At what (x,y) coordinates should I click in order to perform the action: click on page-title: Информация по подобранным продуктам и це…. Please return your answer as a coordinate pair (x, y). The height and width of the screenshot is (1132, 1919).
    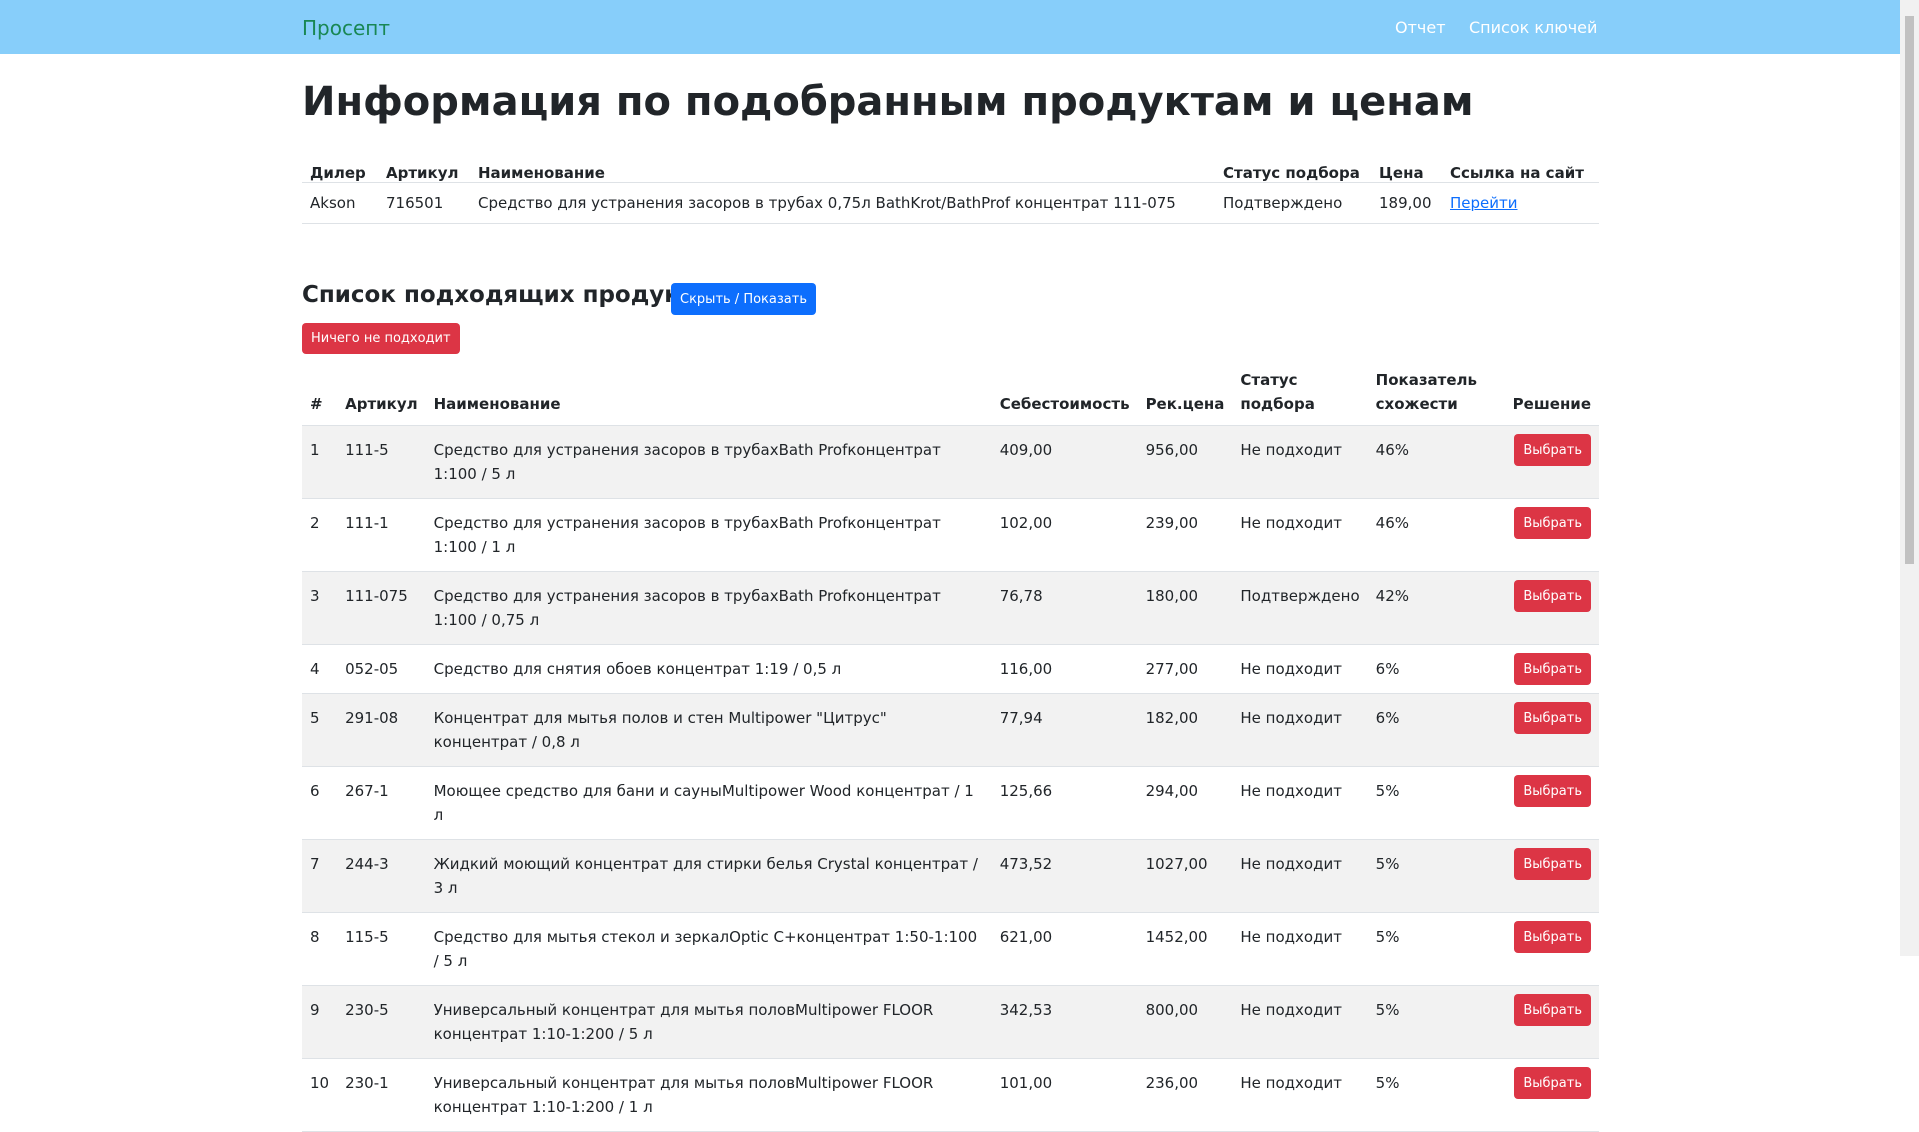
    Looking at the image, I should click on (888, 102).